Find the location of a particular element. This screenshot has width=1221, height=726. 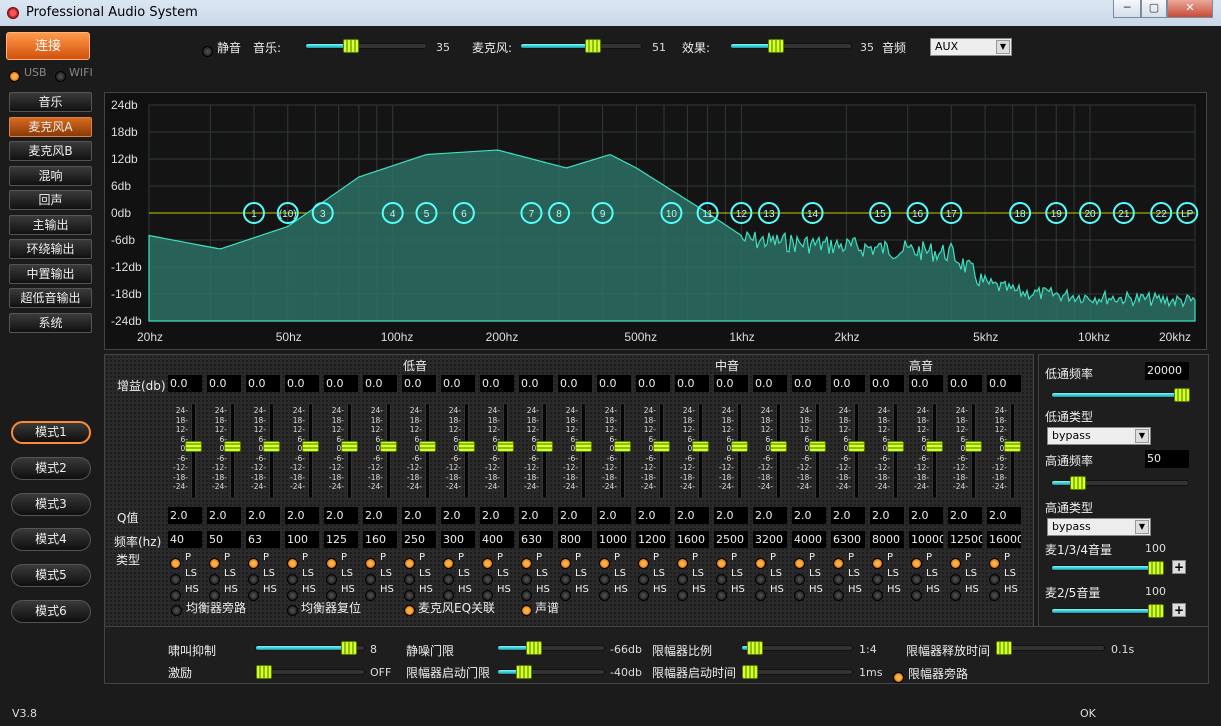

effect-slider is located at coordinates (791, 46).